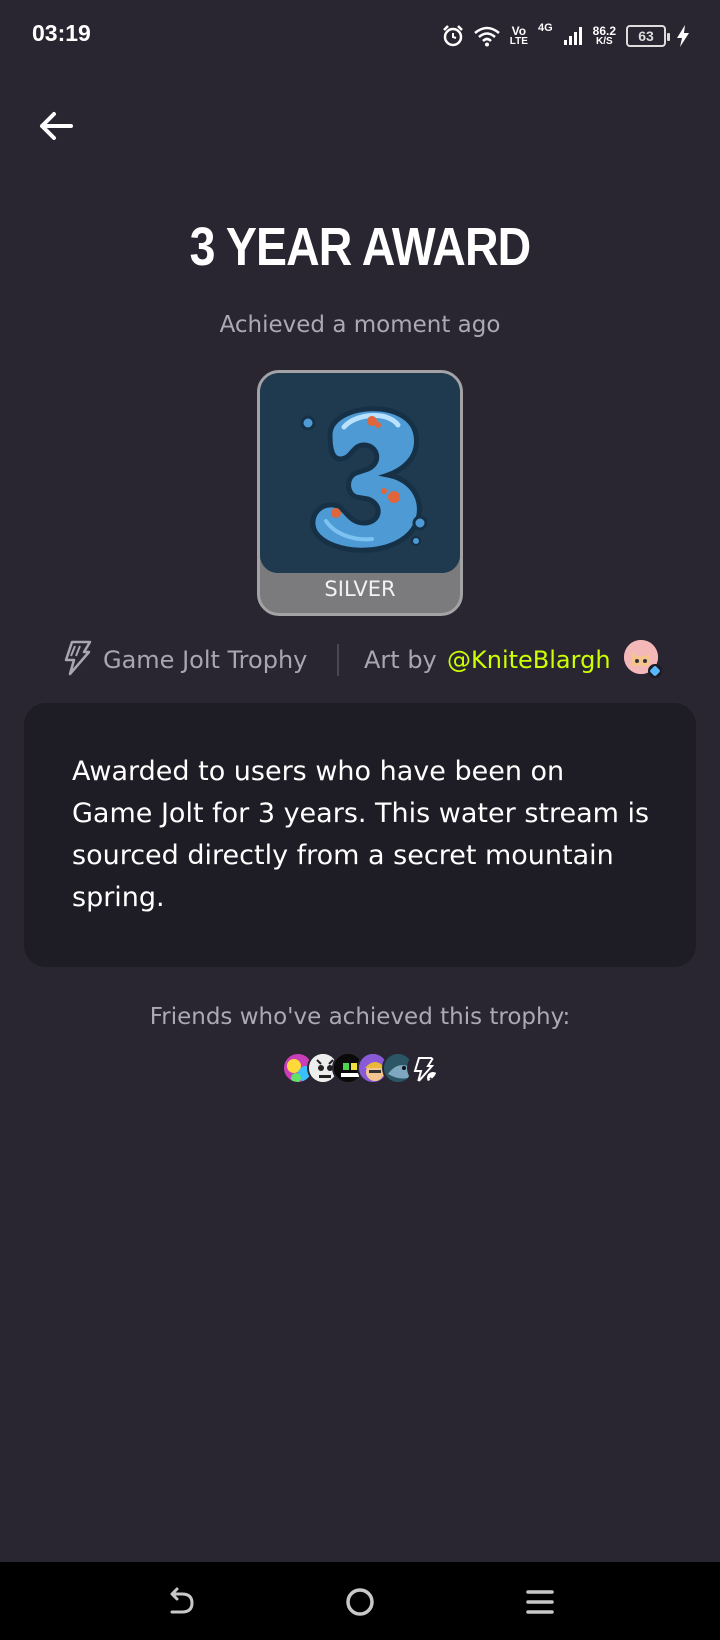 The height and width of the screenshot is (1640, 720). I want to click on network-type: 4G, so click(545, 28).